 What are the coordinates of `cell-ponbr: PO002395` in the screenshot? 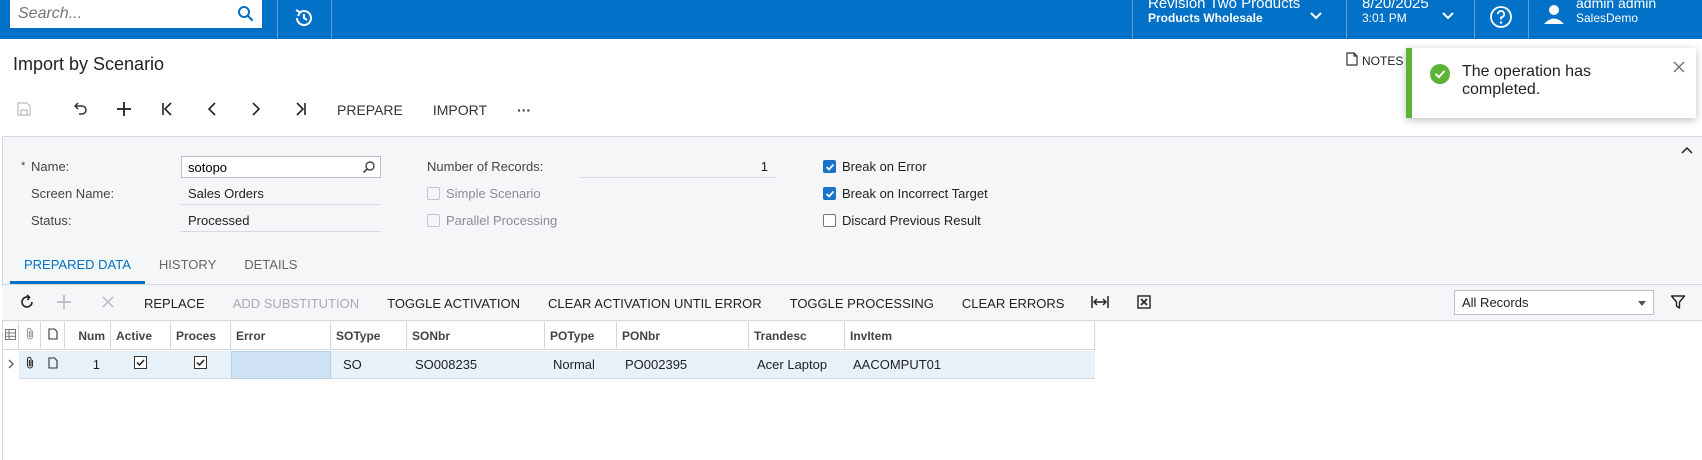 It's located at (683, 365).